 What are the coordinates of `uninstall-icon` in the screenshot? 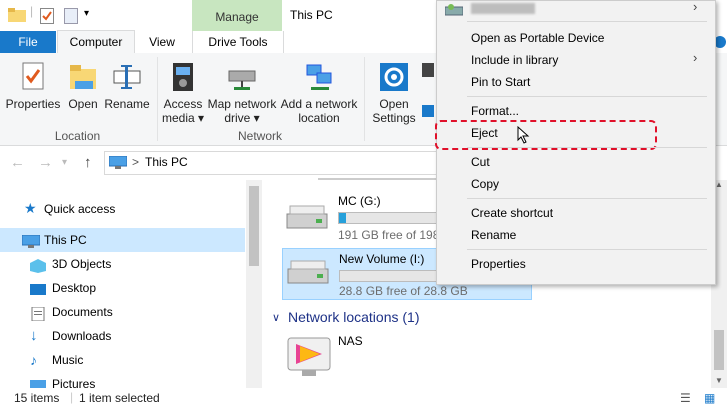 It's located at (428, 70).